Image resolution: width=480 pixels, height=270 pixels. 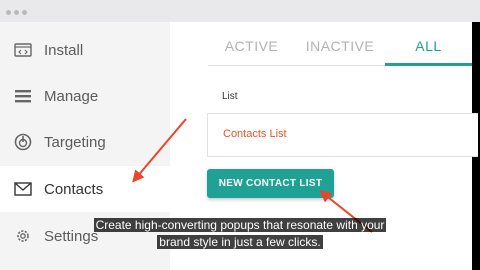 I want to click on window-titlebar, so click(x=240, y=11).